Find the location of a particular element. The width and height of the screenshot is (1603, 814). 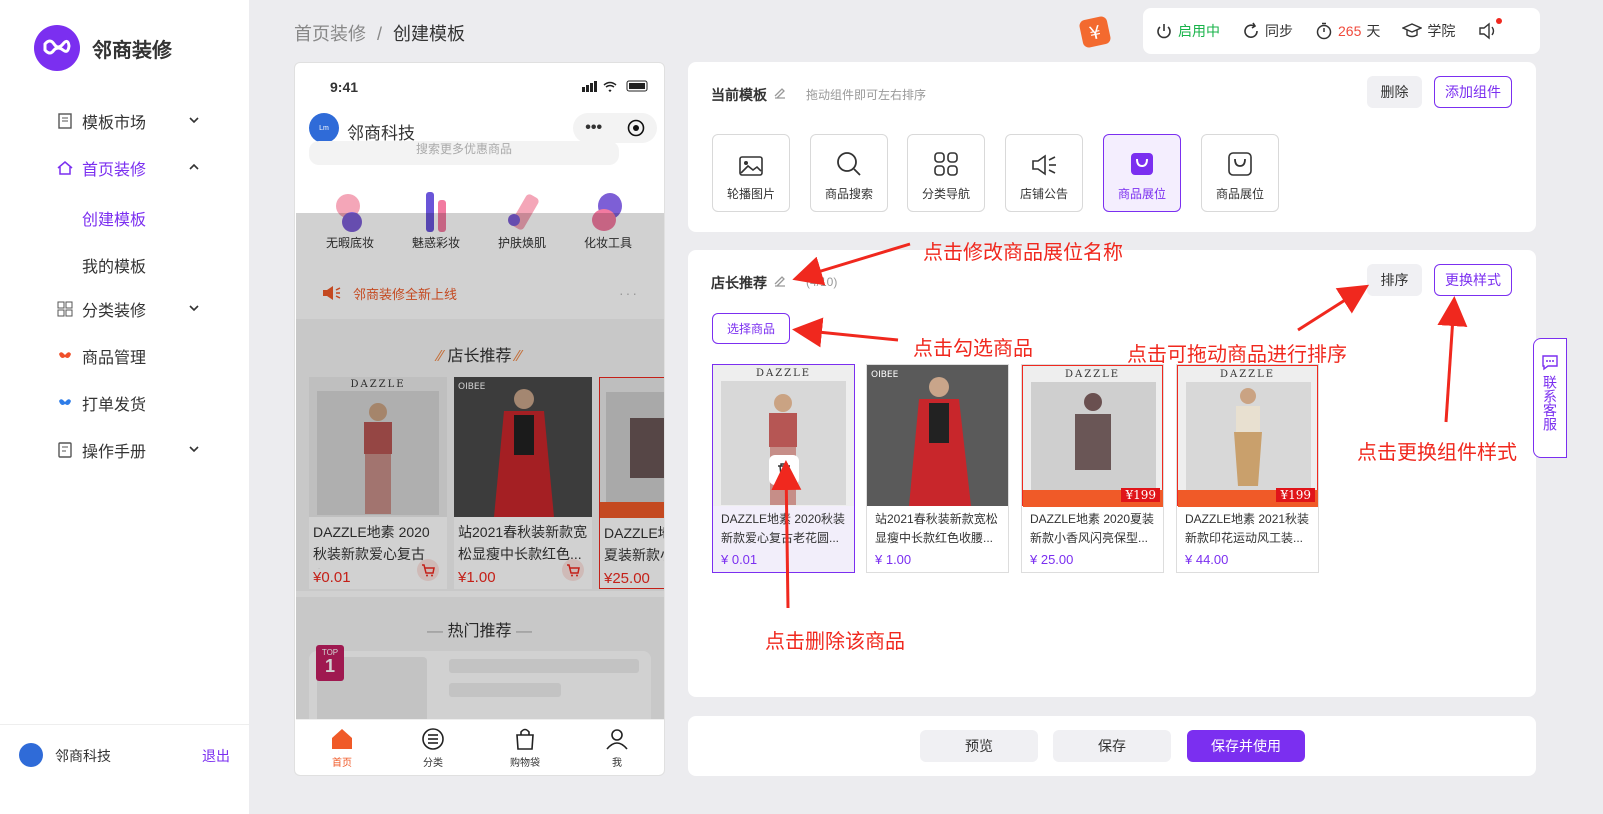

bag-icon is located at coordinates (1142, 164).